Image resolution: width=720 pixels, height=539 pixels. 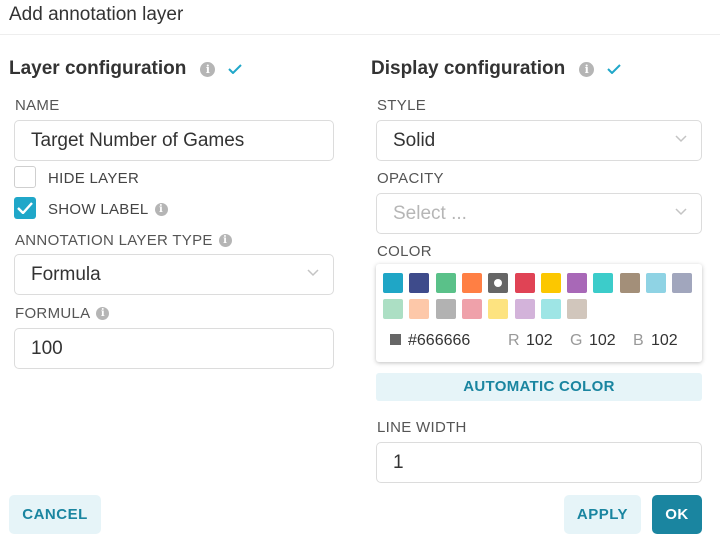 What do you see at coordinates (174, 348) in the screenshot?
I see `formula-input: 100` at bounding box center [174, 348].